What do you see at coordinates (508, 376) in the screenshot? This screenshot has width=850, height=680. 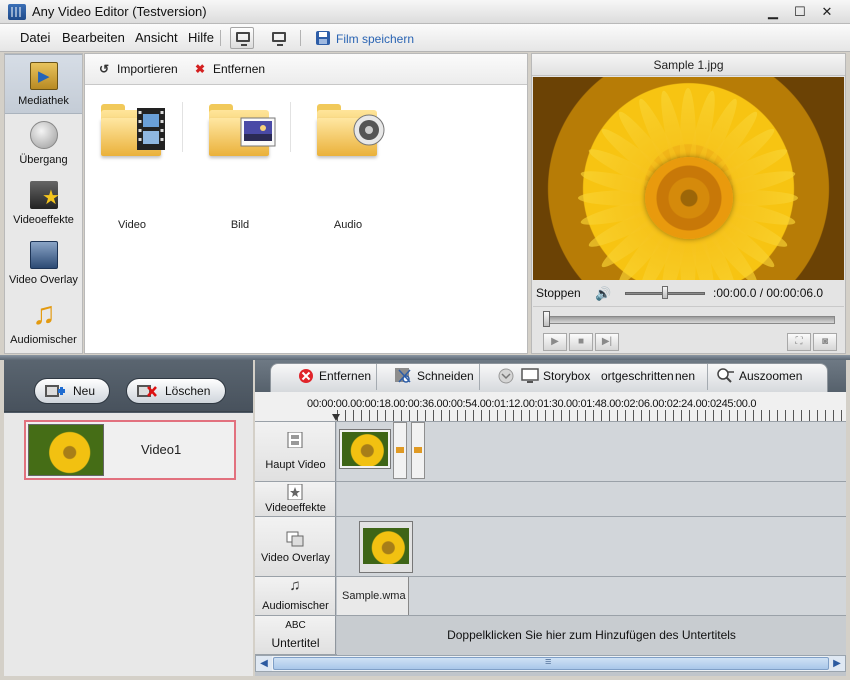 I see `storybox-button` at bounding box center [508, 376].